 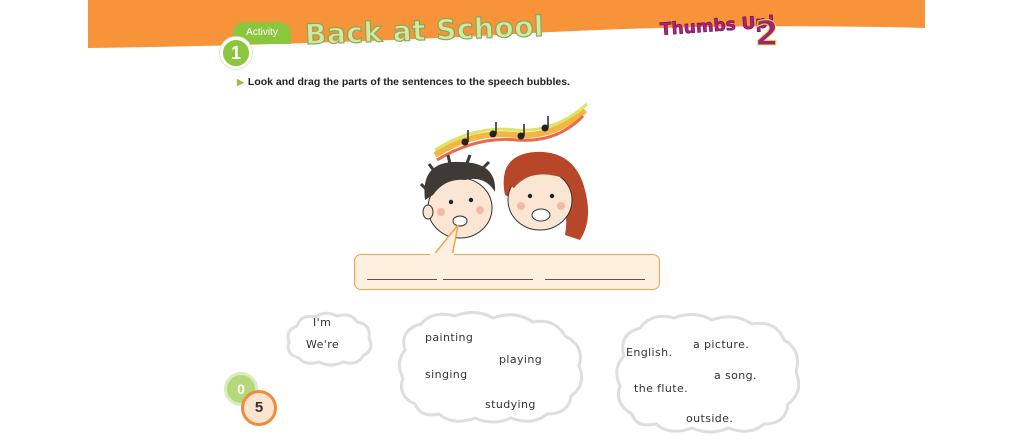 I want to click on word-english: English., so click(x=649, y=352).